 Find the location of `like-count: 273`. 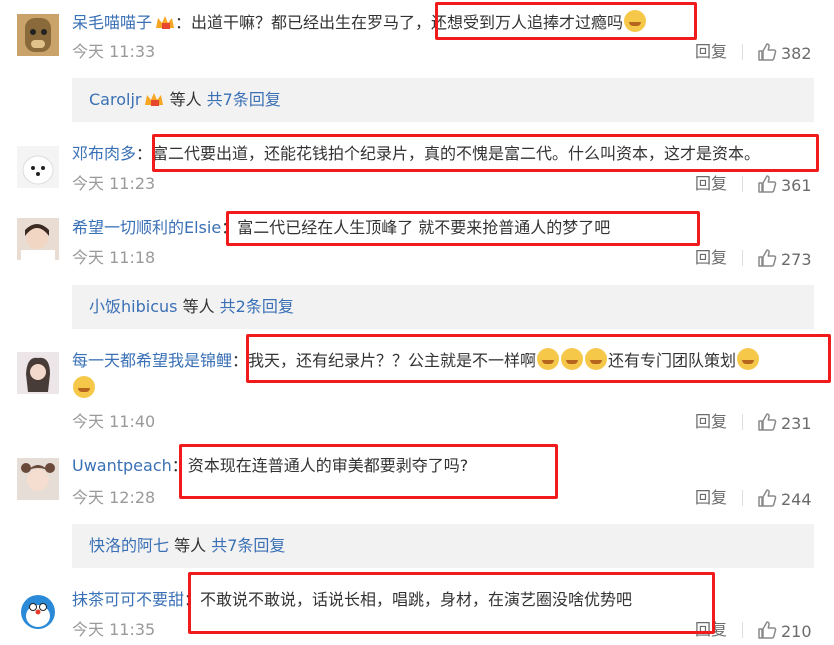

like-count: 273 is located at coordinates (796, 259).